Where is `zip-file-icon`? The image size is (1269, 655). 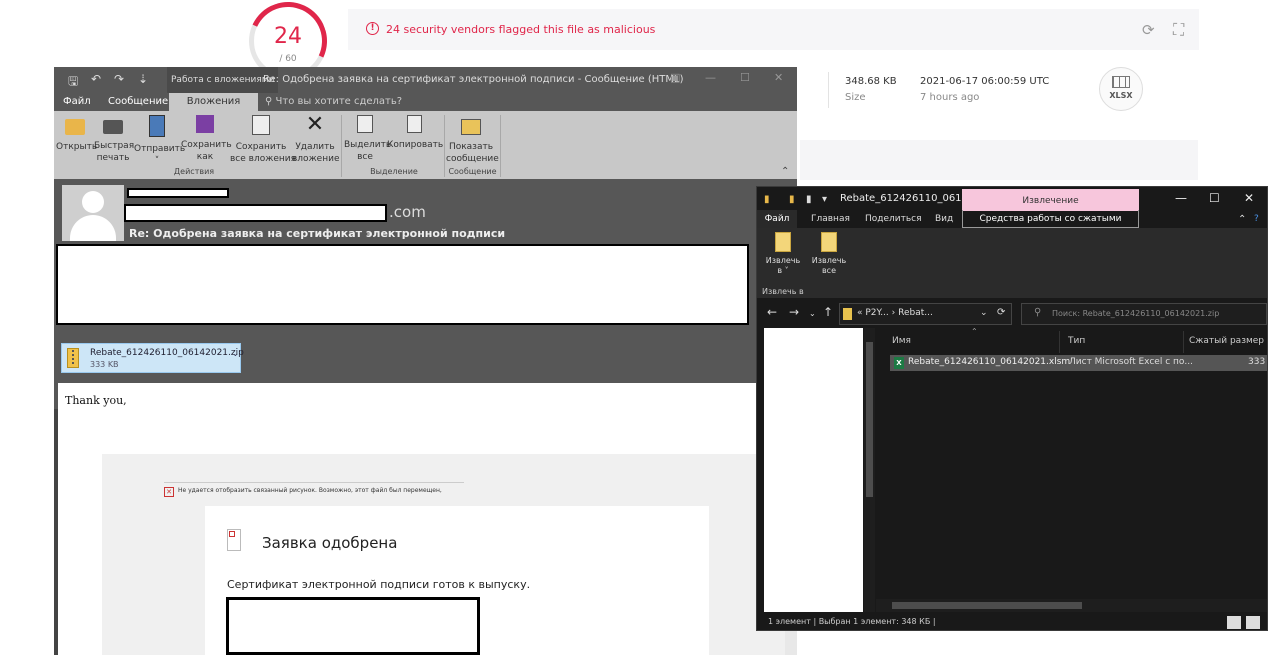
zip-file-icon is located at coordinates (73, 358).